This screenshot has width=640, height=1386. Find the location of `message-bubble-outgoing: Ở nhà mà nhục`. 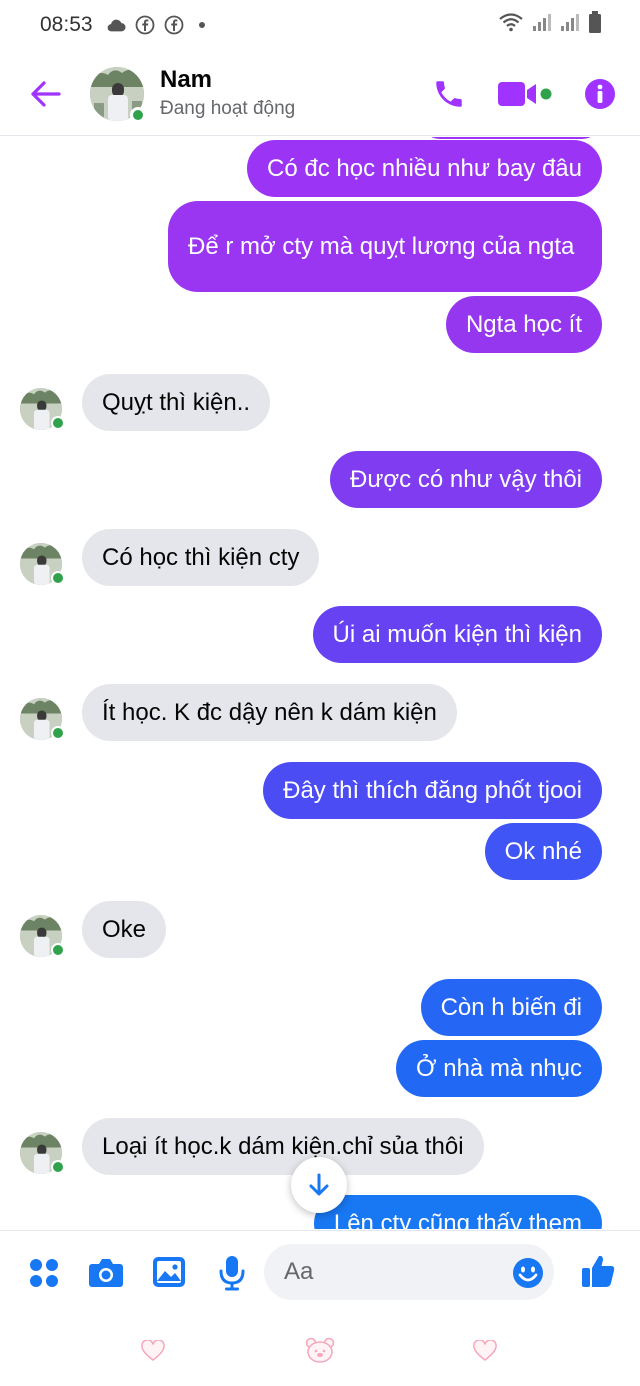

message-bubble-outgoing: Ở nhà mà nhục is located at coordinates (498, 1068).